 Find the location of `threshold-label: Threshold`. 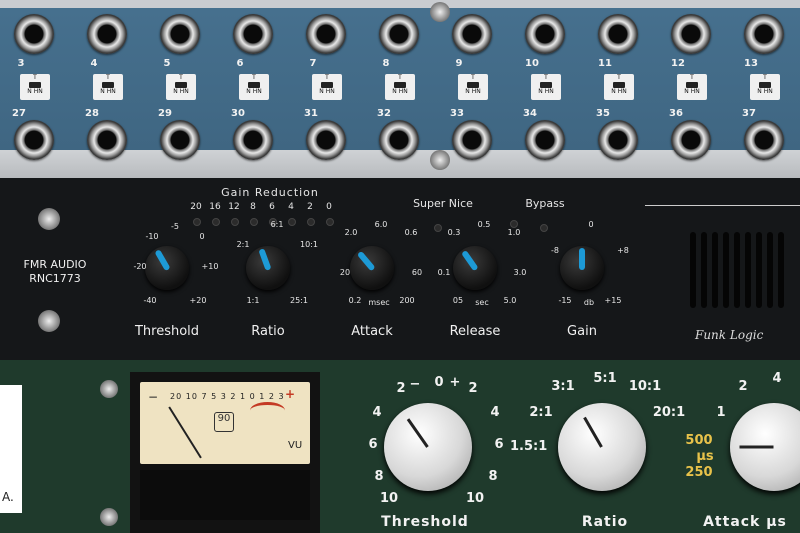

threshold-label: Threshold is located at coordinates (167, 331).